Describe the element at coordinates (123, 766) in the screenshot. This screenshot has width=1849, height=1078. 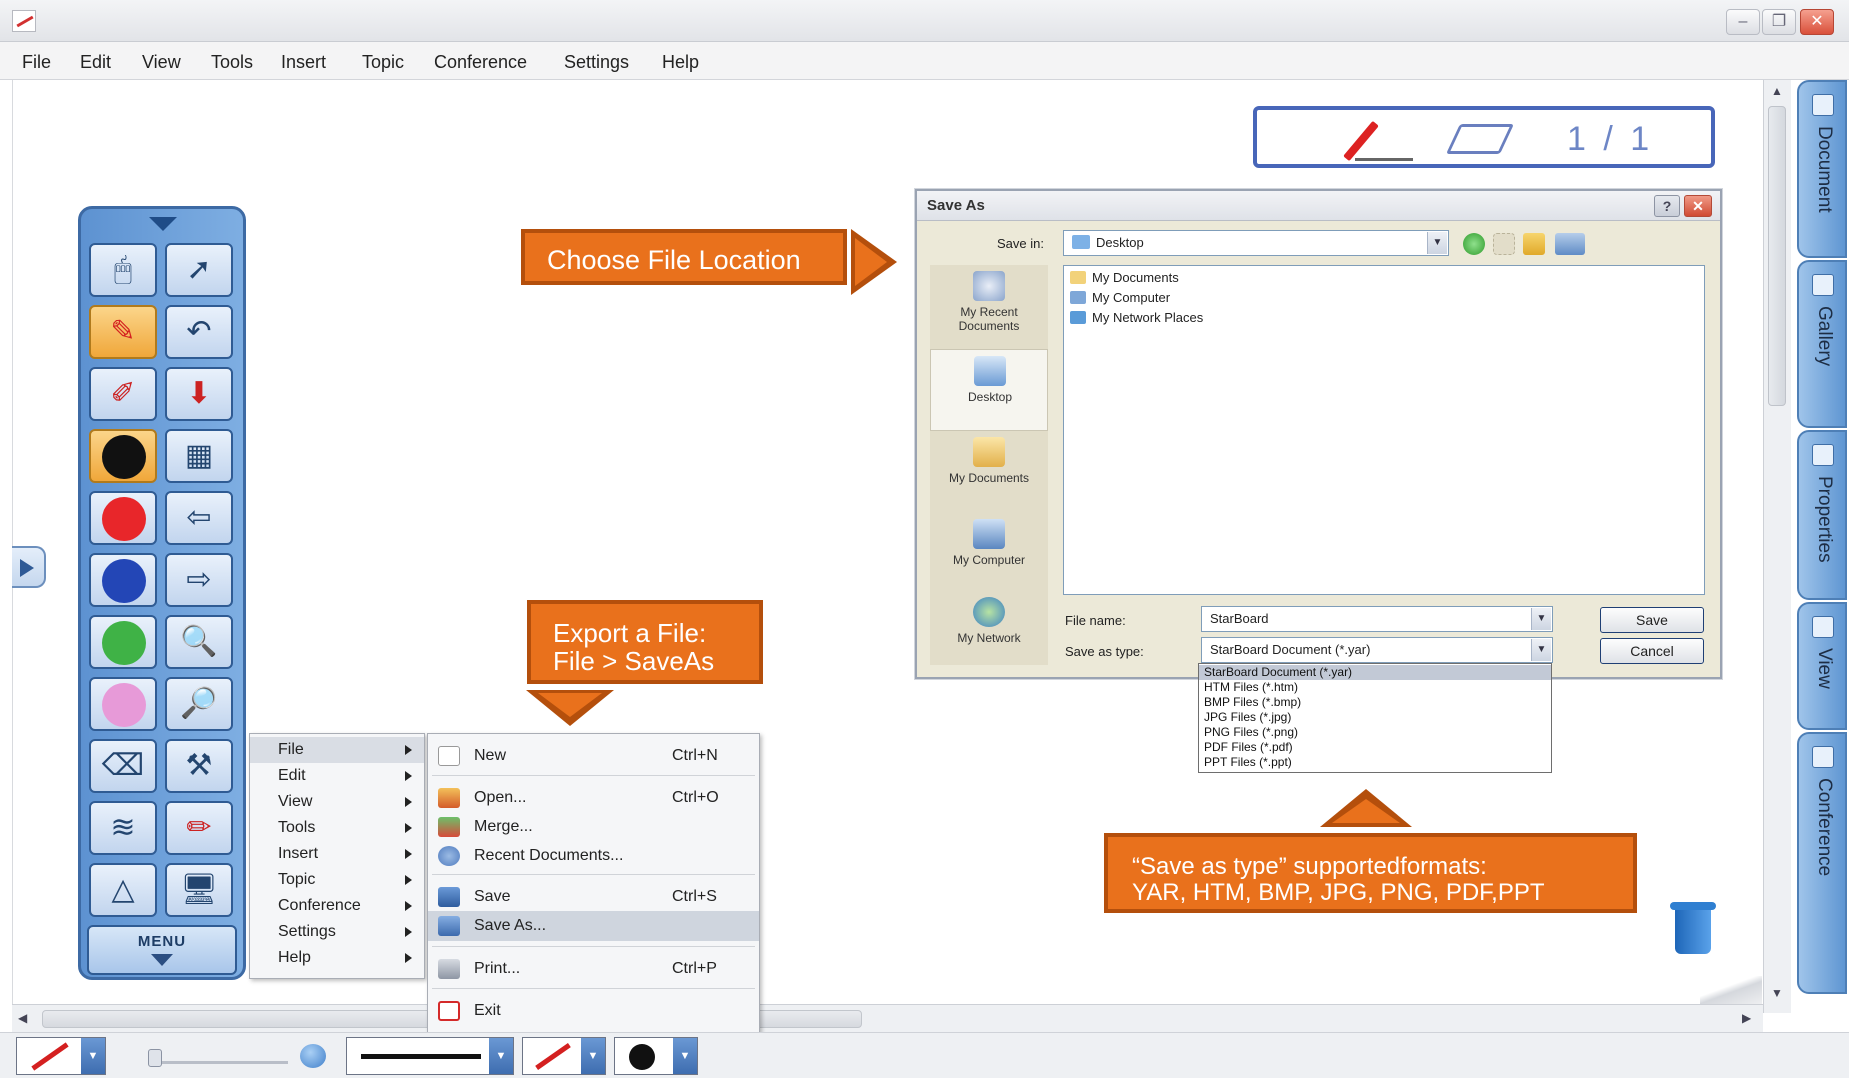
I see `eraser-tool-button: ⌫` at that location.